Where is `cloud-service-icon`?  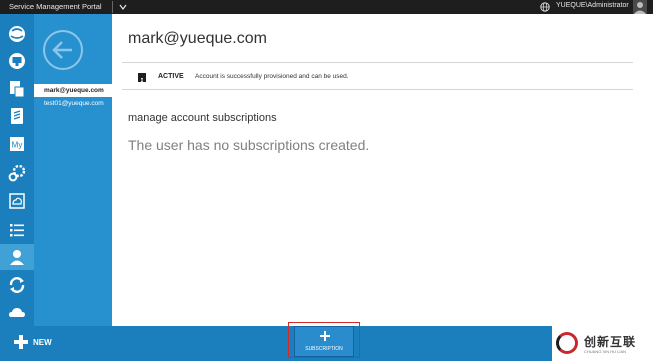 cloud-service-icon is located at coordinates (17, 201).